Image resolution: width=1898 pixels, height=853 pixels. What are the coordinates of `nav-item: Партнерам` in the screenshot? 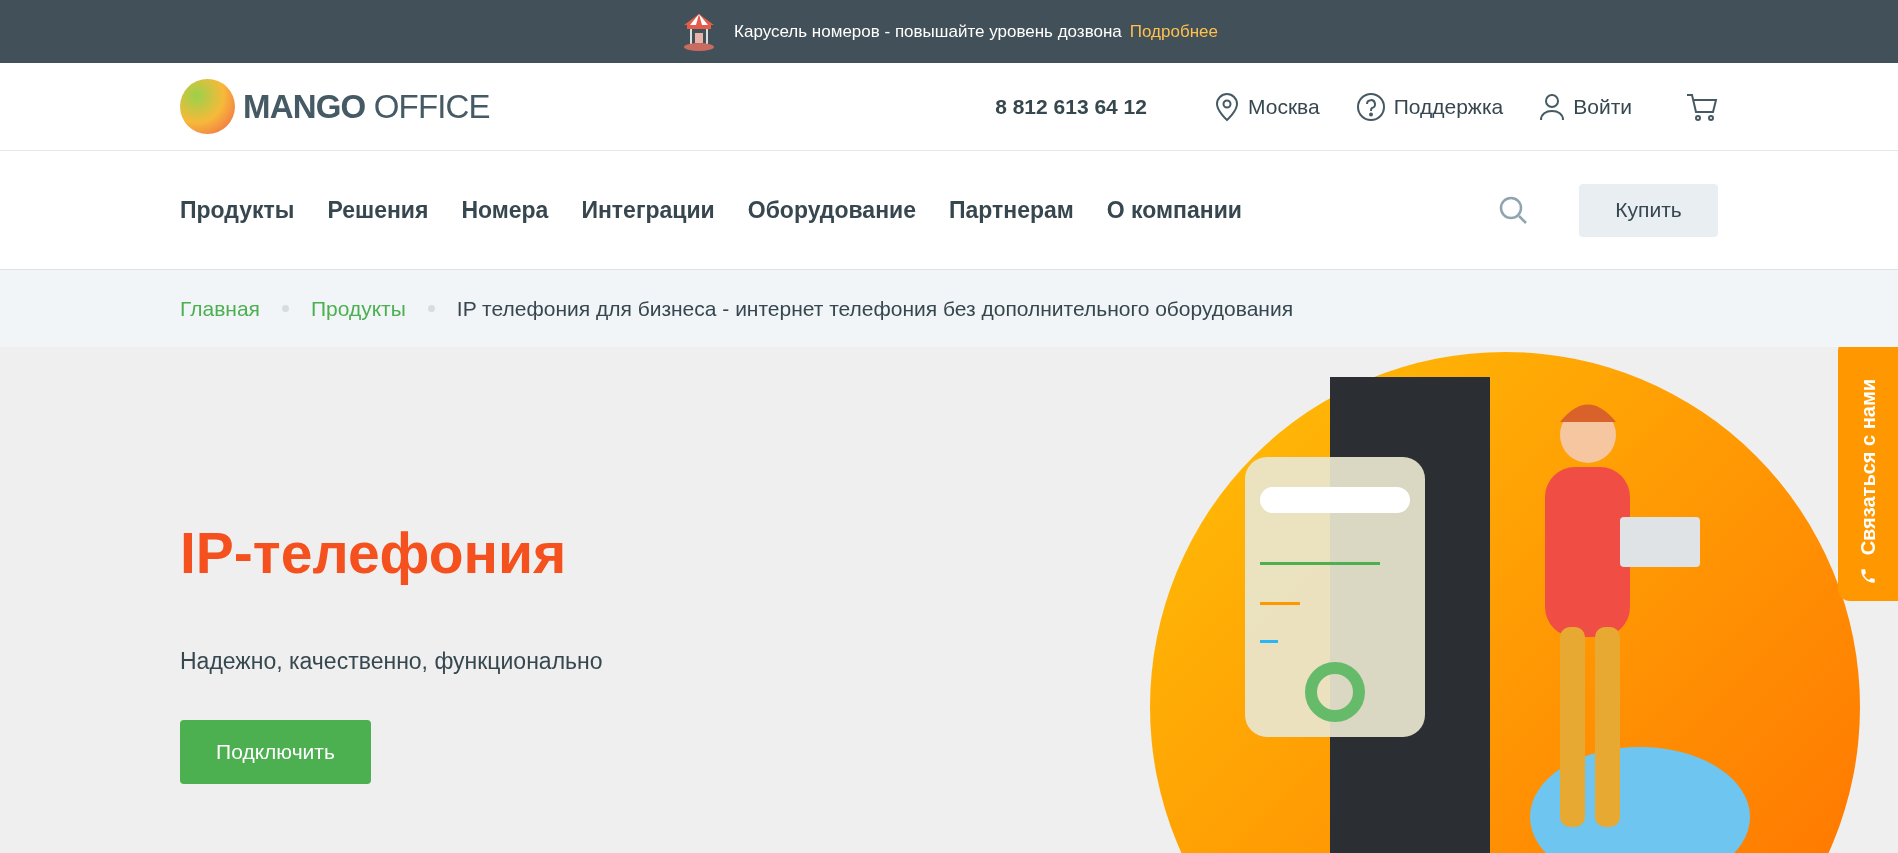 It's located at (1011, 210).